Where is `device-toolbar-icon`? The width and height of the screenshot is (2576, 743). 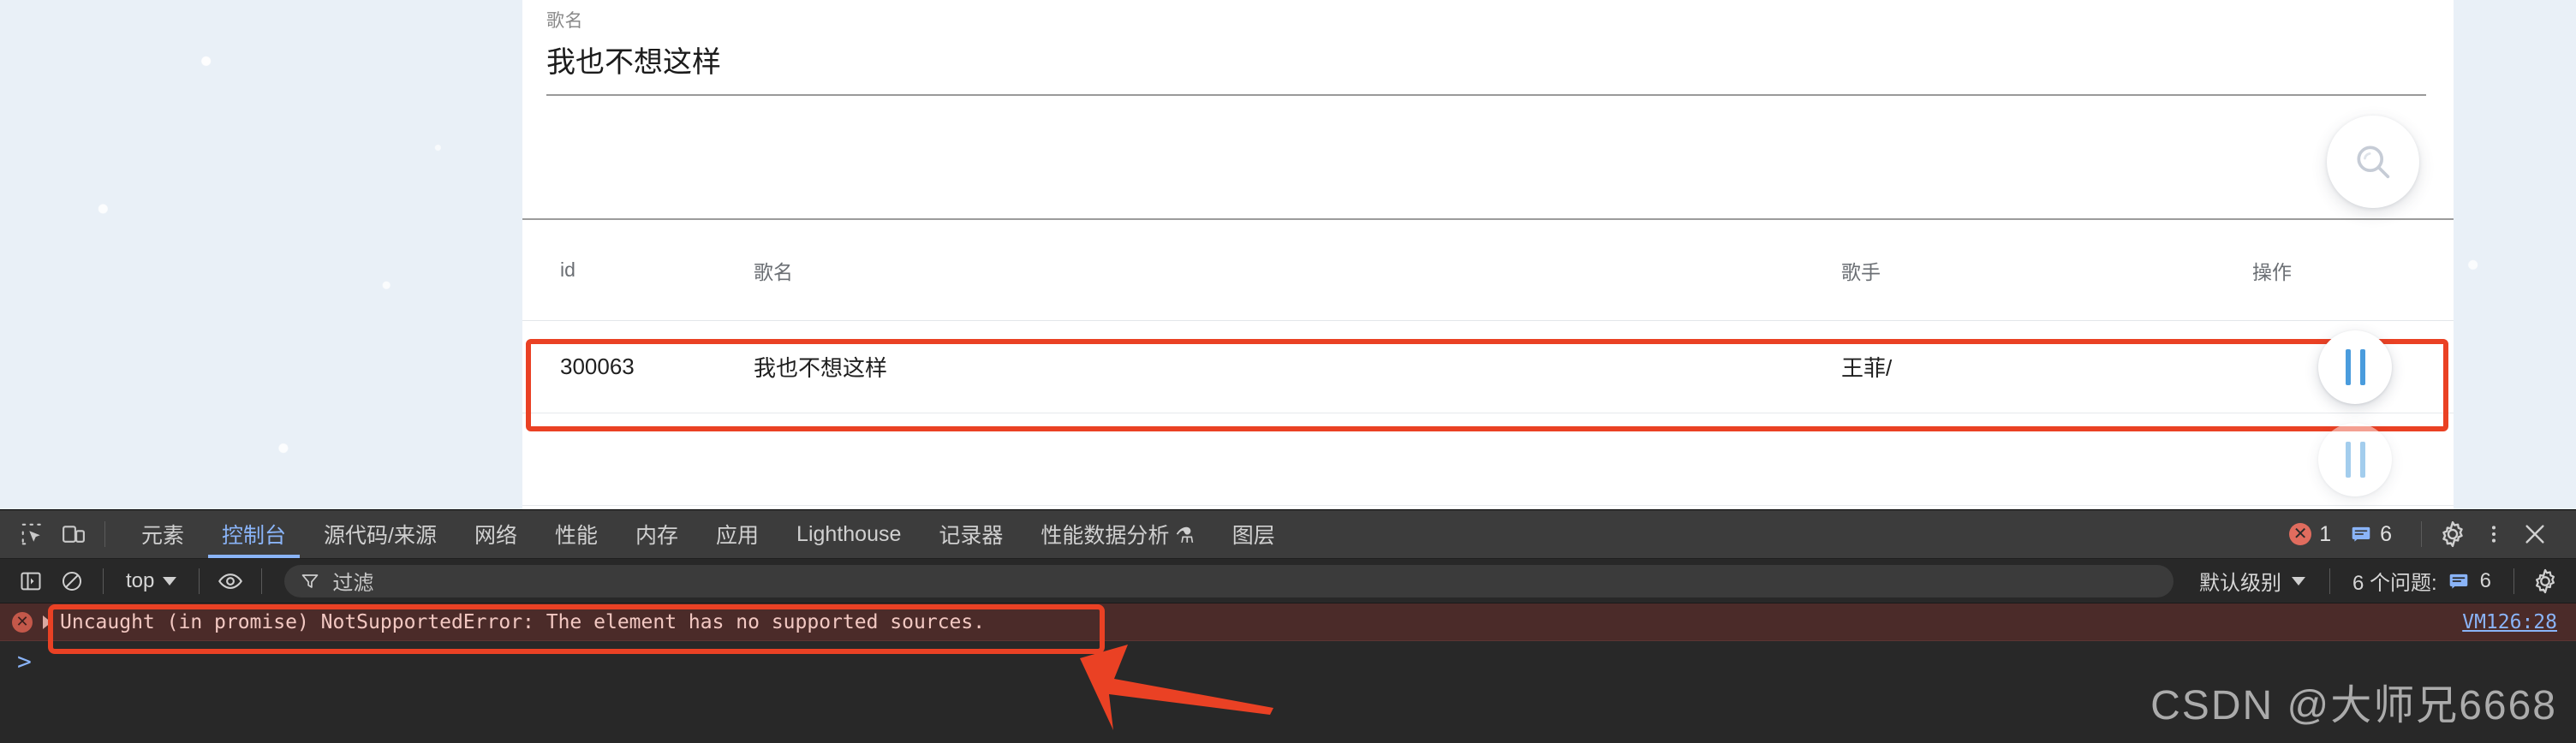 device-toolbar-icon is located at coordinates (74, 534).